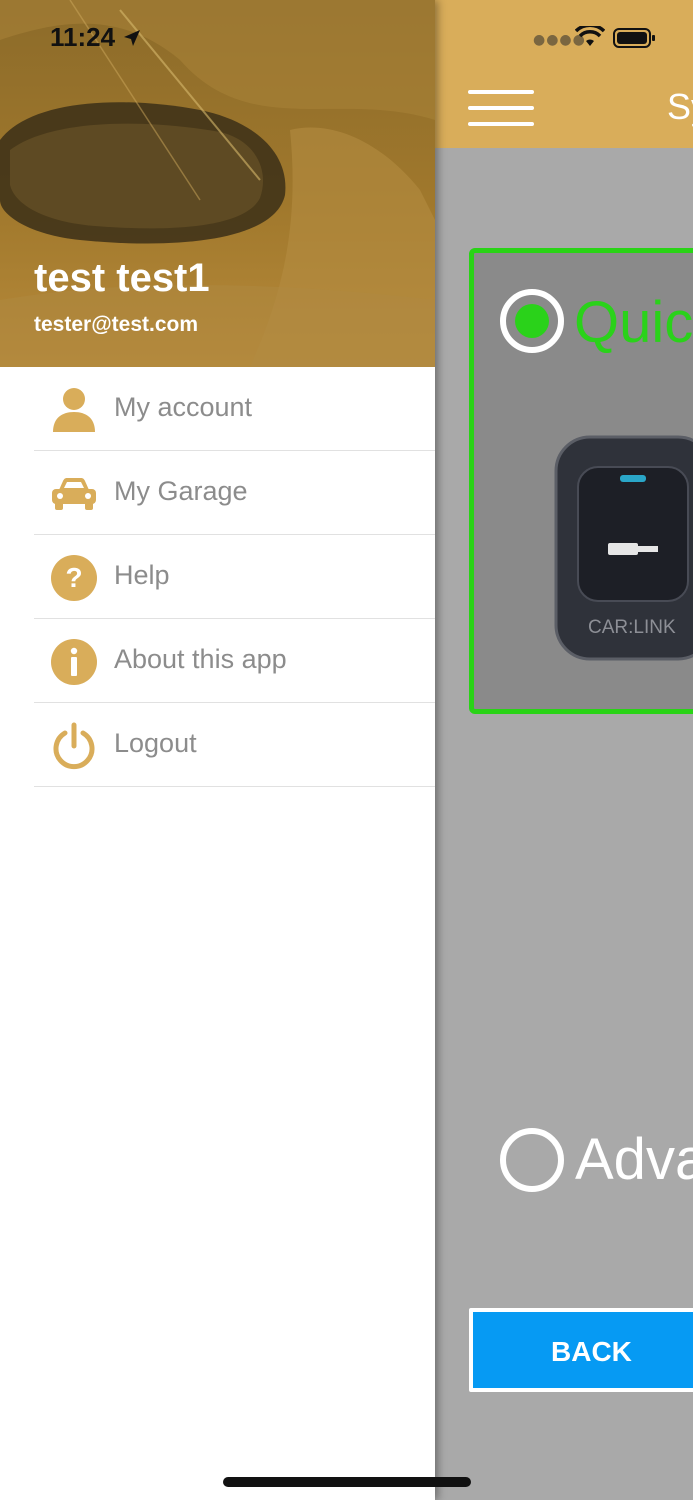 The image size is (693, 1500). Describe the element at coordinates (234, 745) in the screenshot. I see `menu-item-logout: Logout` at that location.